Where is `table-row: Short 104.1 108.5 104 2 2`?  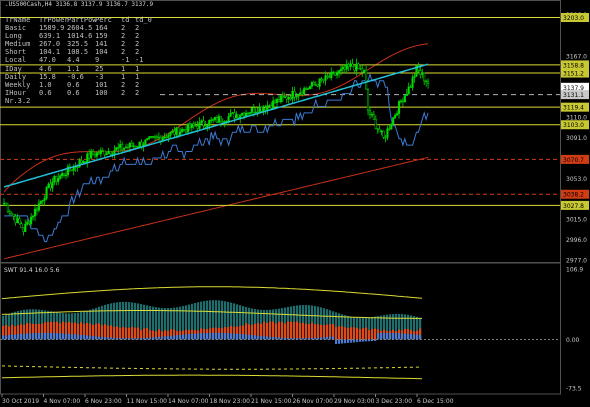
table-row: Short 104.1 108.5 104 2 2 is located at coordinates (84, 52).